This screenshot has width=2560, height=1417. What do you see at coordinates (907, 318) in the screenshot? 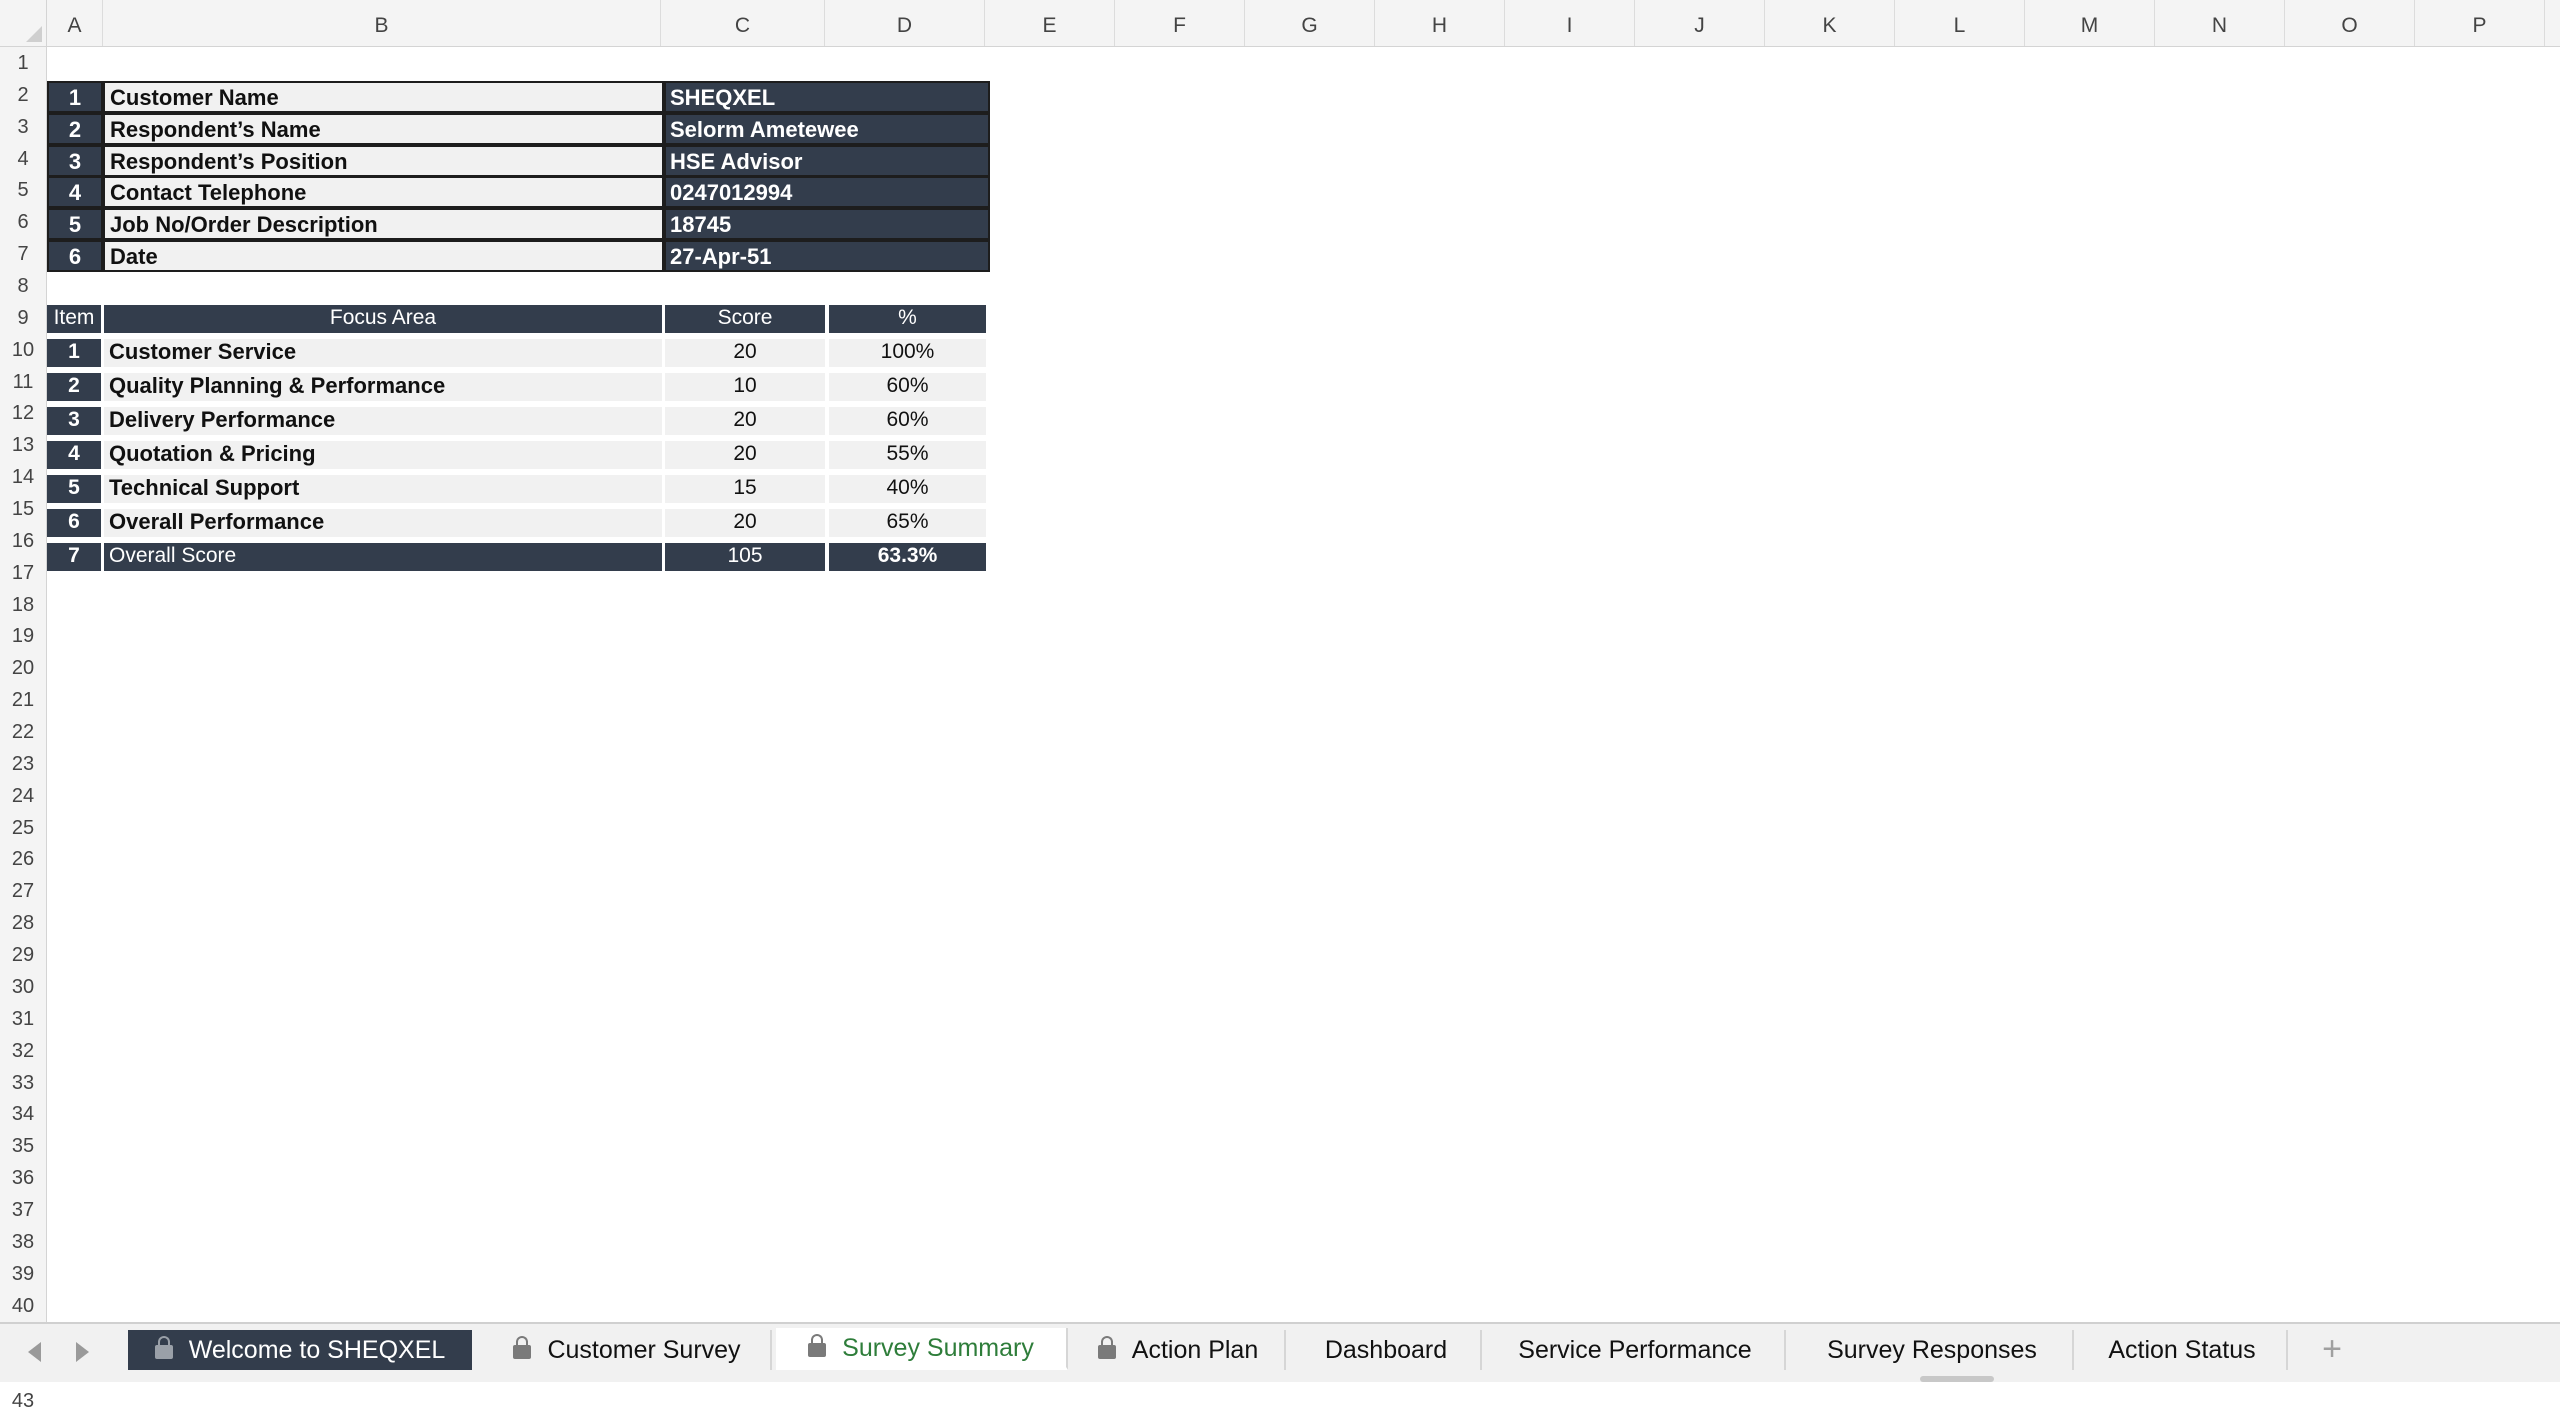
I see `table-header-percent: %` at bounding box center [907, 318].